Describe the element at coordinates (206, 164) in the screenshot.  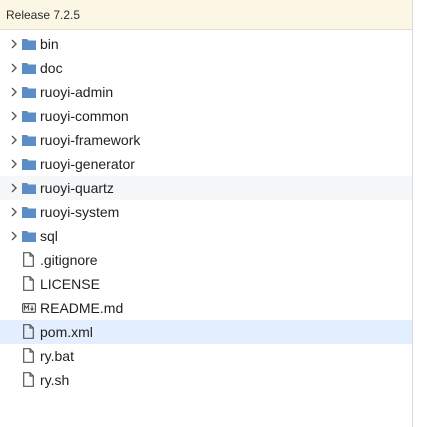
I see `tree-item-ruoyi-generator: ruoyi-generator` at that location.